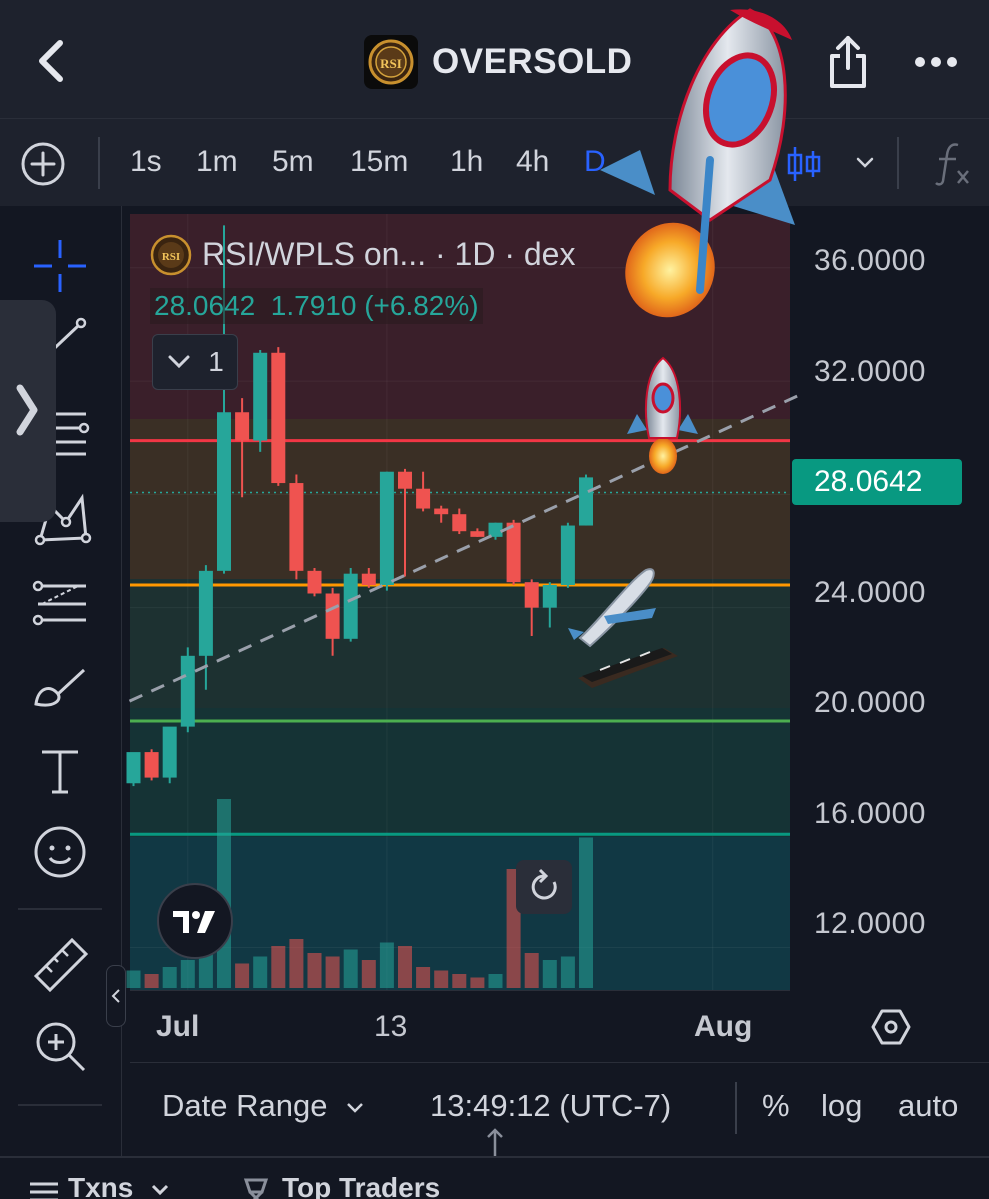  Describe the element at coordinates (216, 361) in the screenshot. I see `legend-indicator-count: 1` at that location.